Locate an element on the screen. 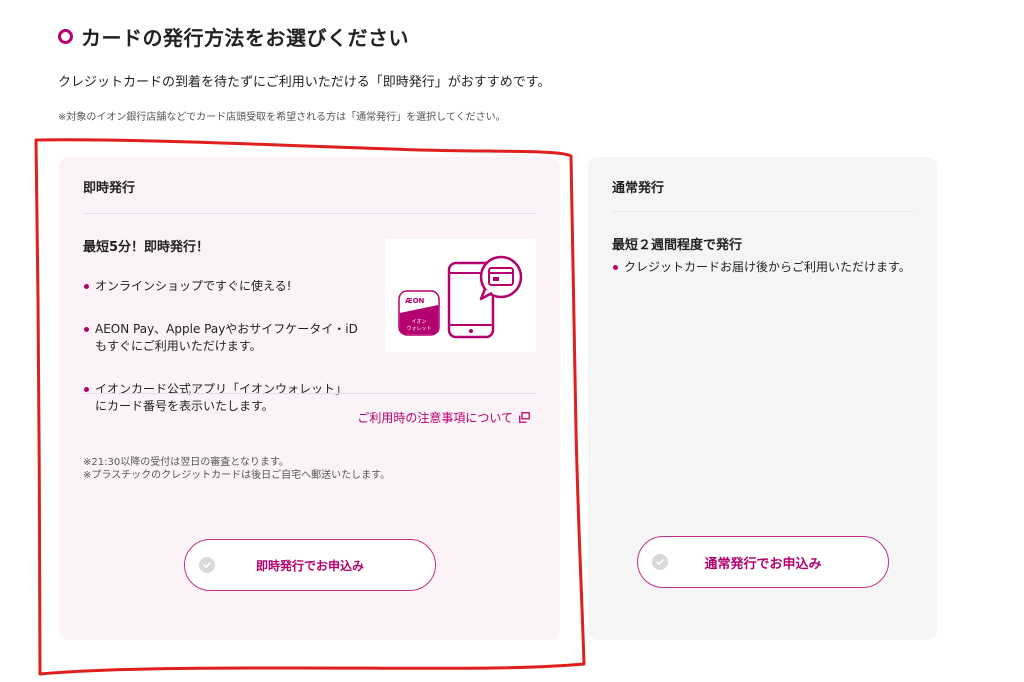 Image resolution: width=1024 pixels, height=682 pixels. app-logo-text: ÆON is located at coordinates (415, 301).